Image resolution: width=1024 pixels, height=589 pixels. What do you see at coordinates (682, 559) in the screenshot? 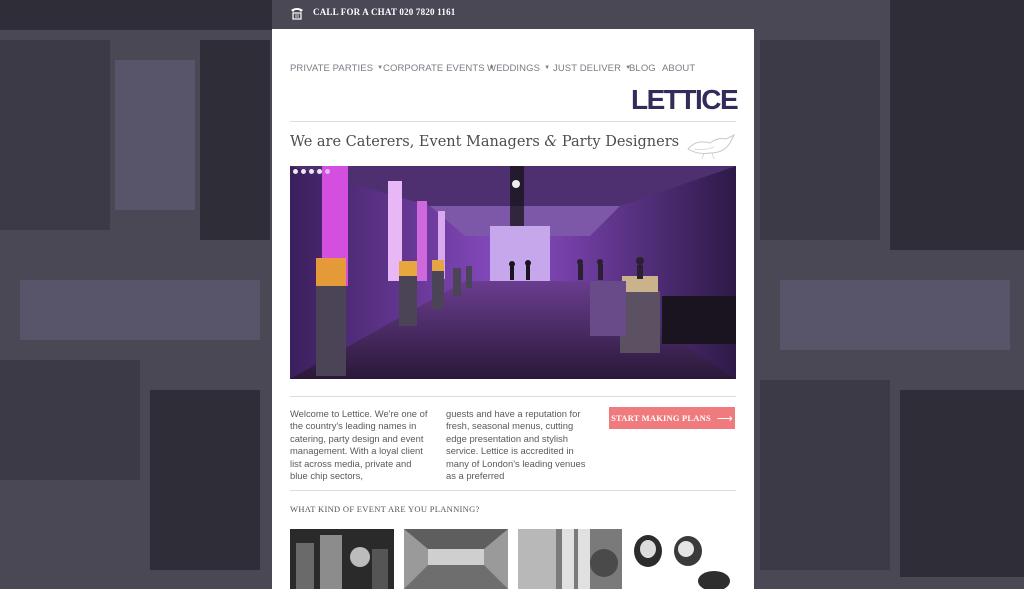
I see `deliver-thumbnail` at bounding box center [682, 559].